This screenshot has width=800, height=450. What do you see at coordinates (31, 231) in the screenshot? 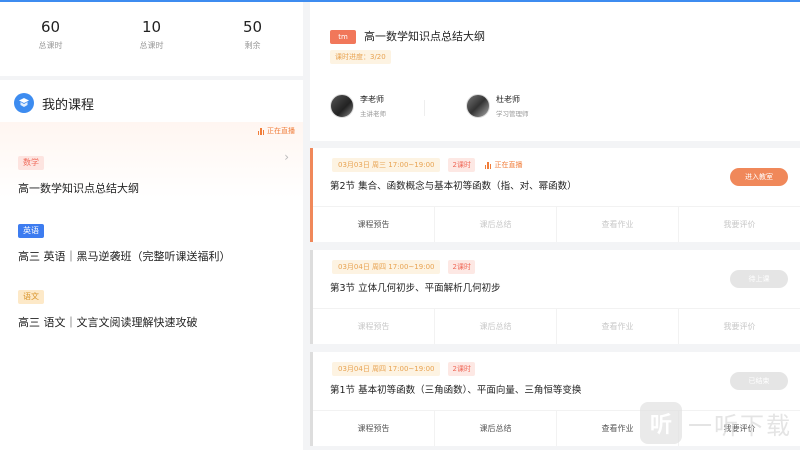
I see `subject-tag: 英语` at bounding box center [31, 231].